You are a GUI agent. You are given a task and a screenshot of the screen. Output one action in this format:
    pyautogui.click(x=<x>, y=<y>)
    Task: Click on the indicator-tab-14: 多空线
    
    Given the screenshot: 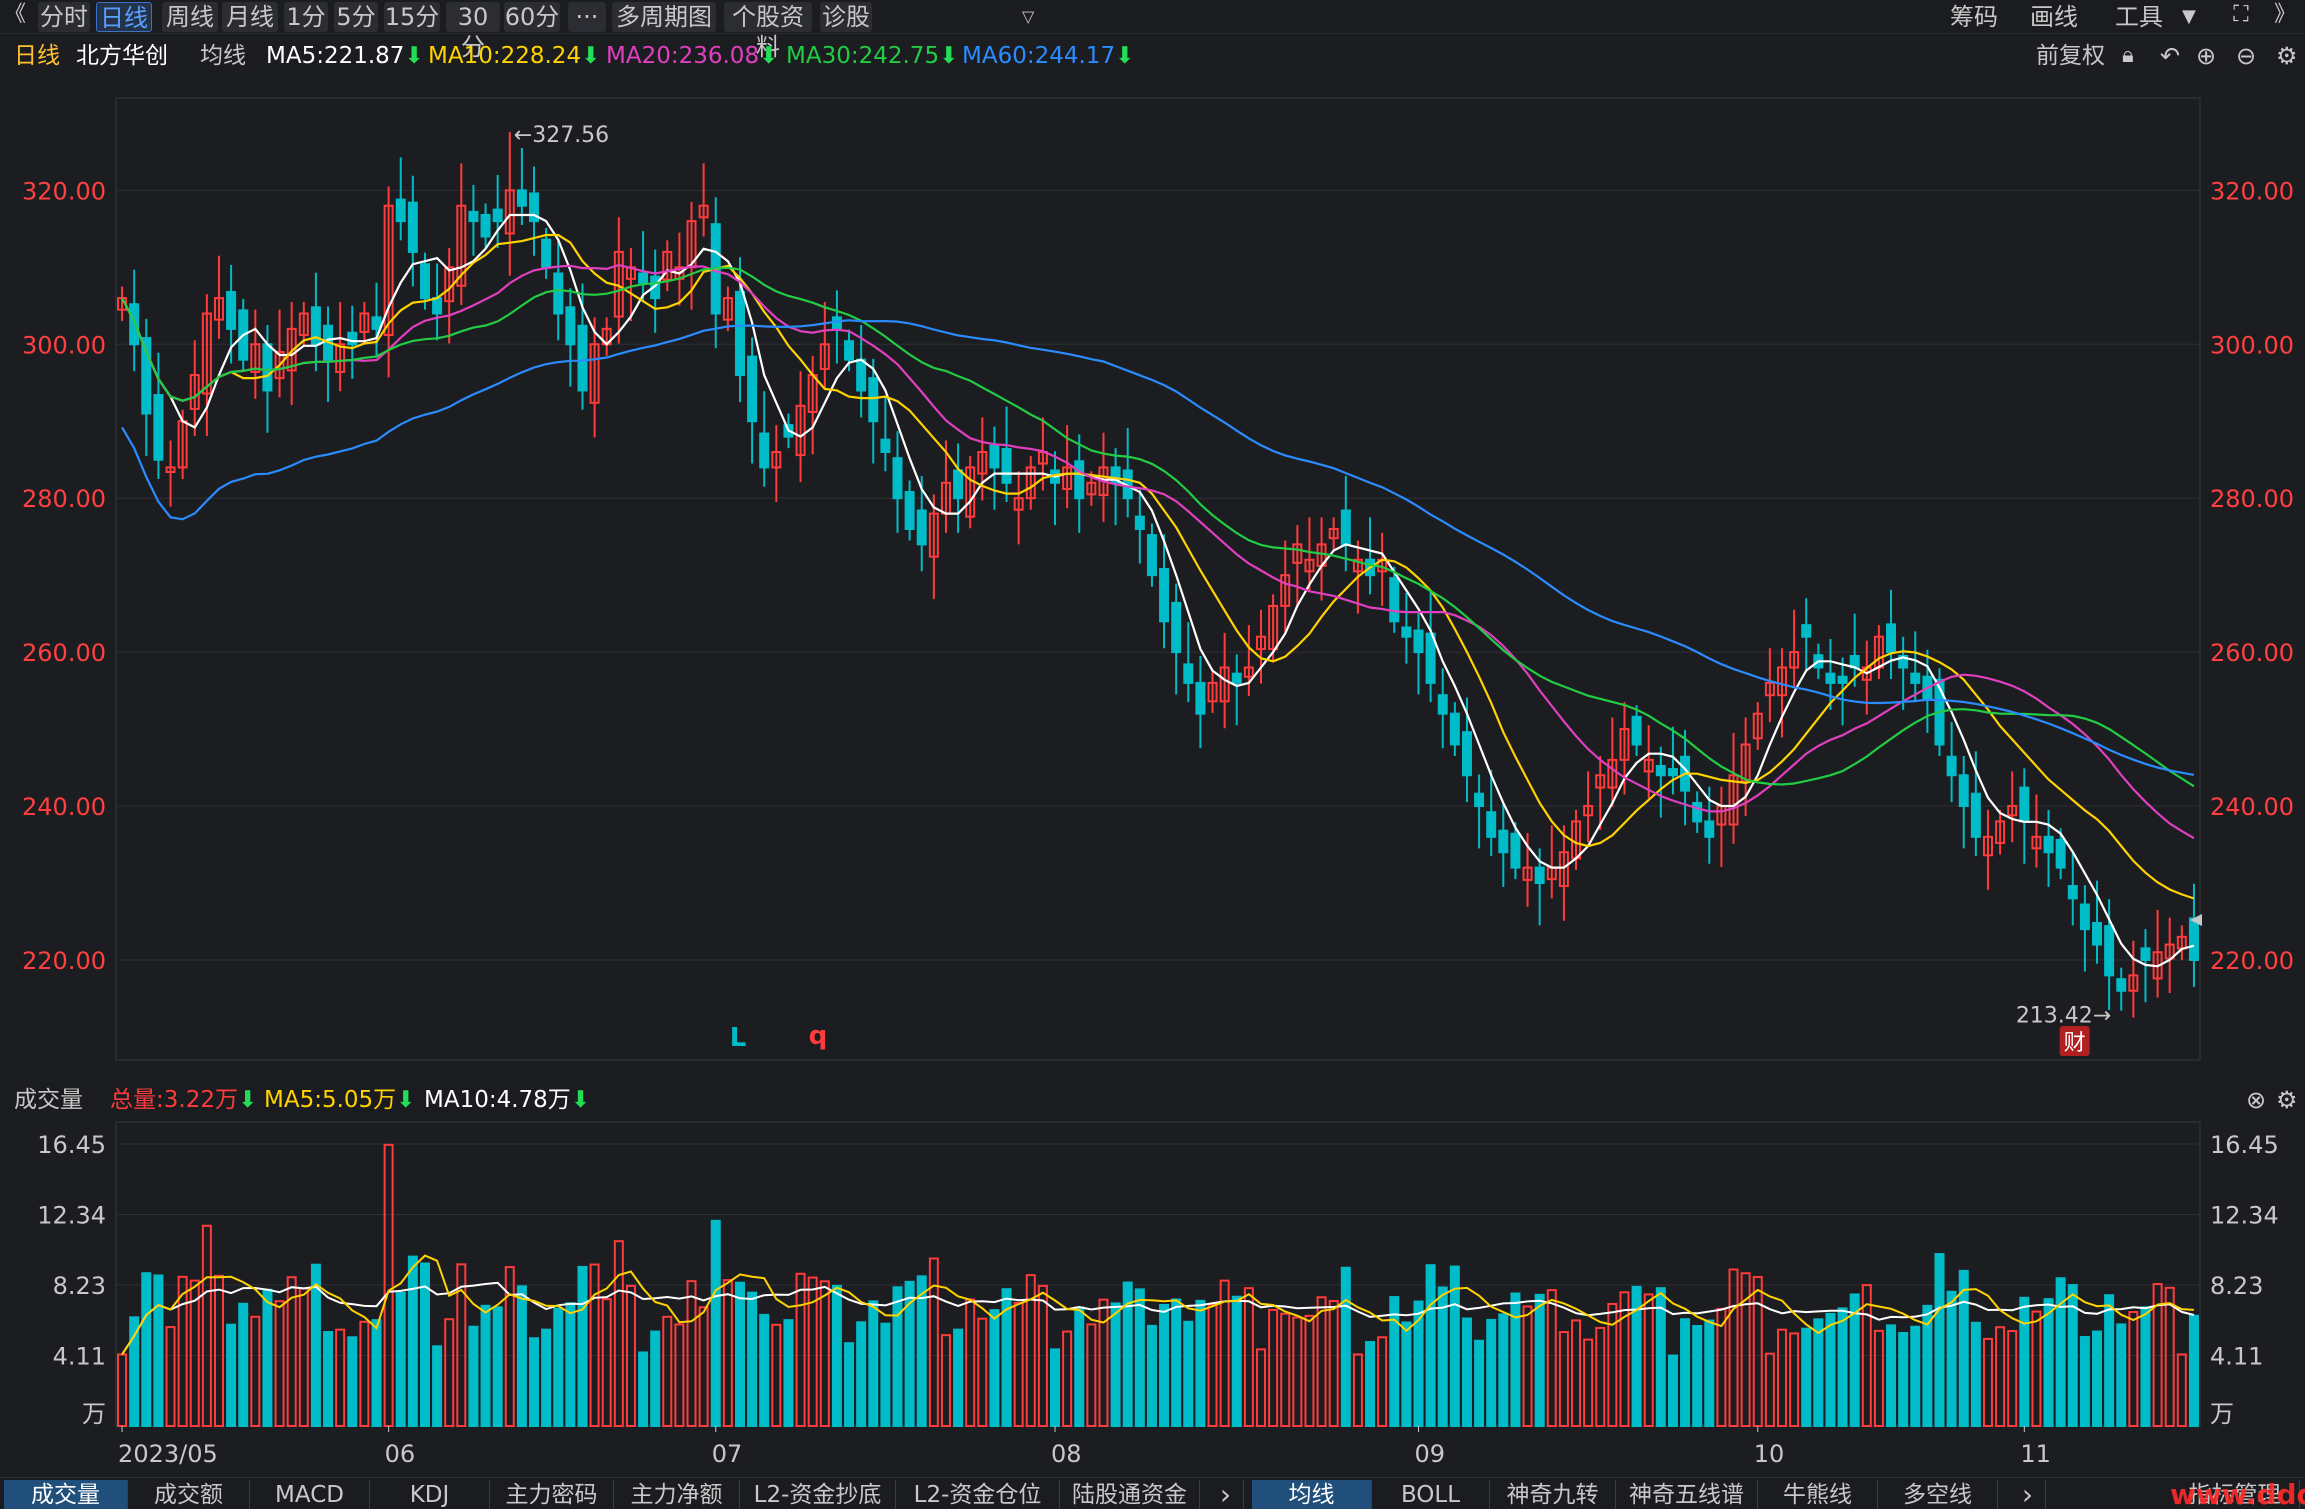 What is the action you would take?
    pyautogui.click(x=1938, y=1494)
    